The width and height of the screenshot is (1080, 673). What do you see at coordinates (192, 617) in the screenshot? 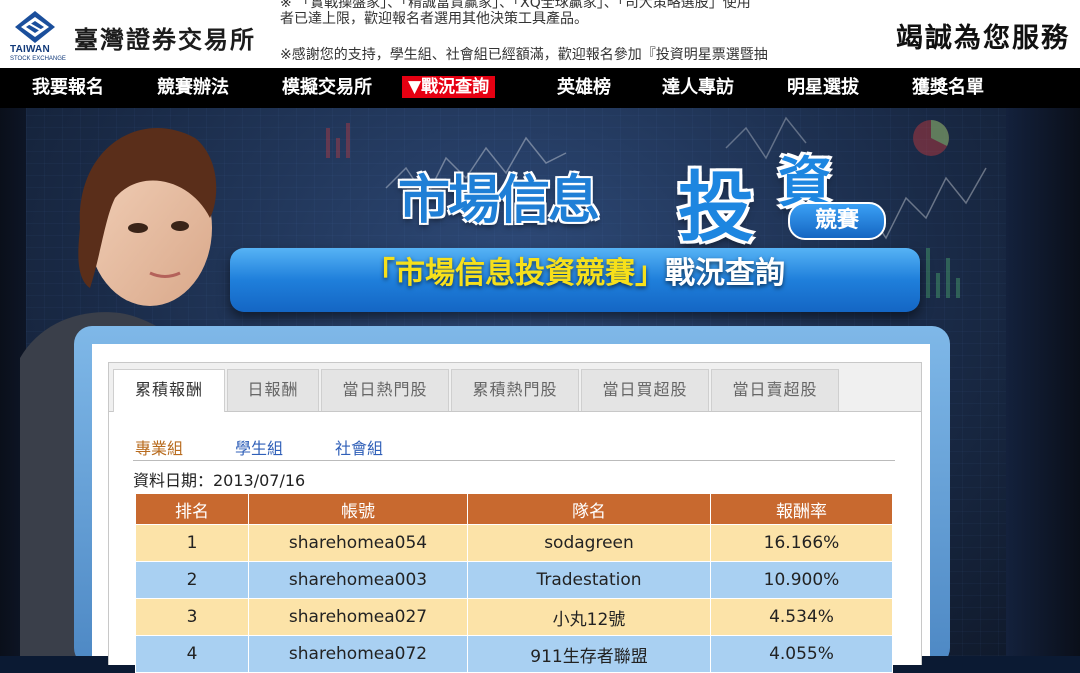
I see `cell-rank: 3` at bounding box center [192, 617].